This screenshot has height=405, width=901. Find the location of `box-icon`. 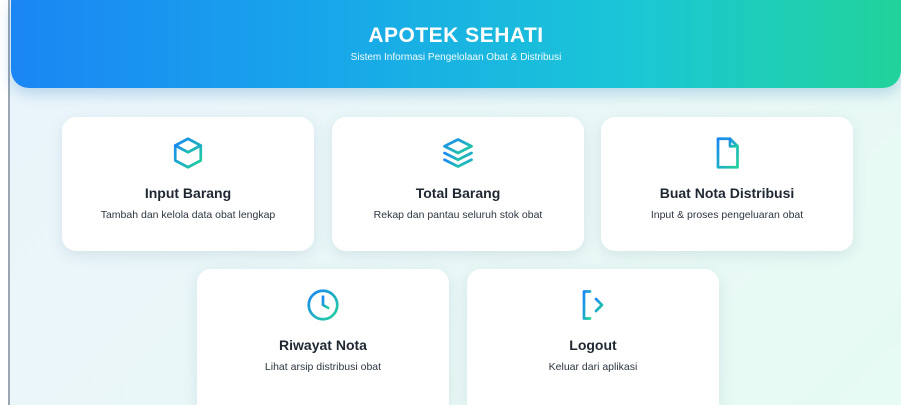

box-icon is located at coordinates (188, 153).